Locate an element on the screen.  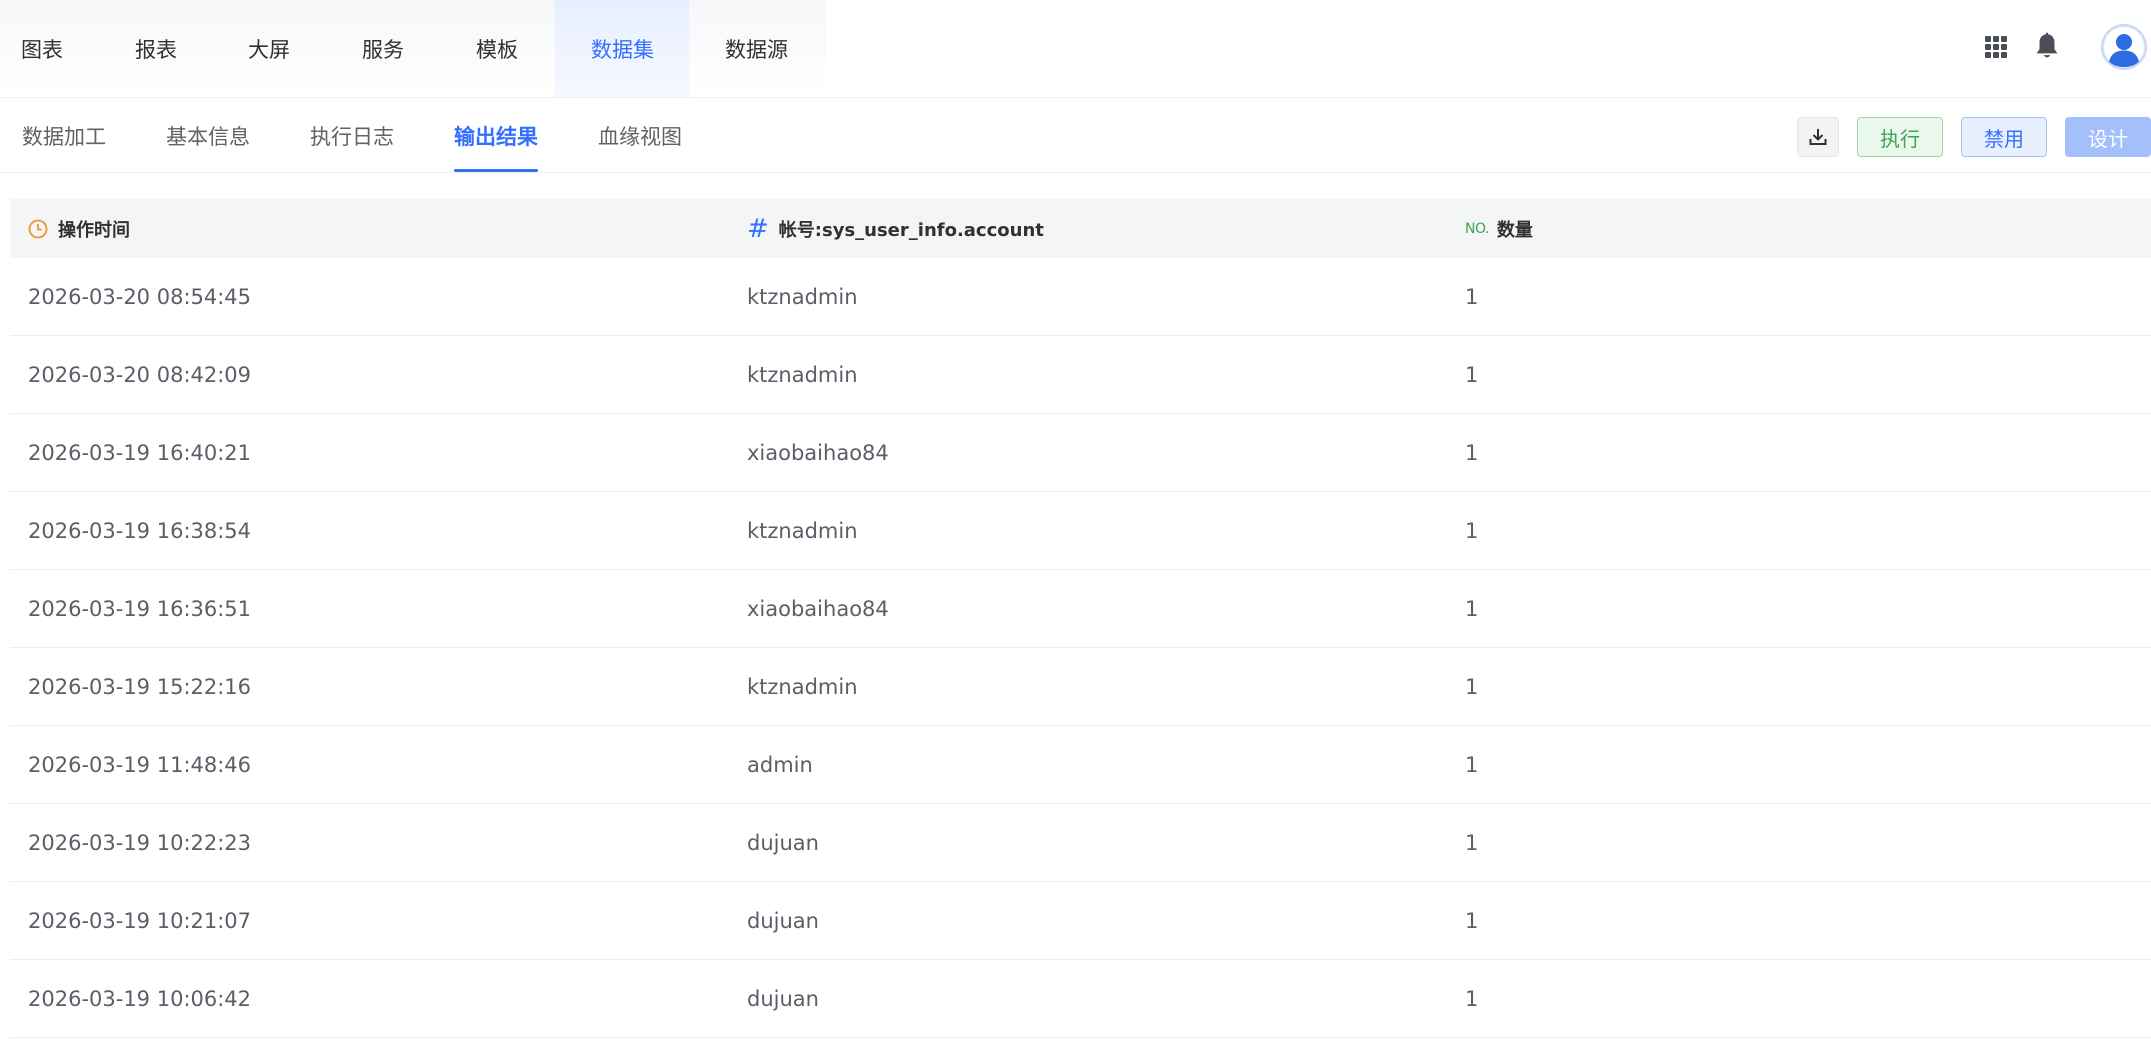
nav-item-datasets: 数据集 is located at coordinates (622, 48).